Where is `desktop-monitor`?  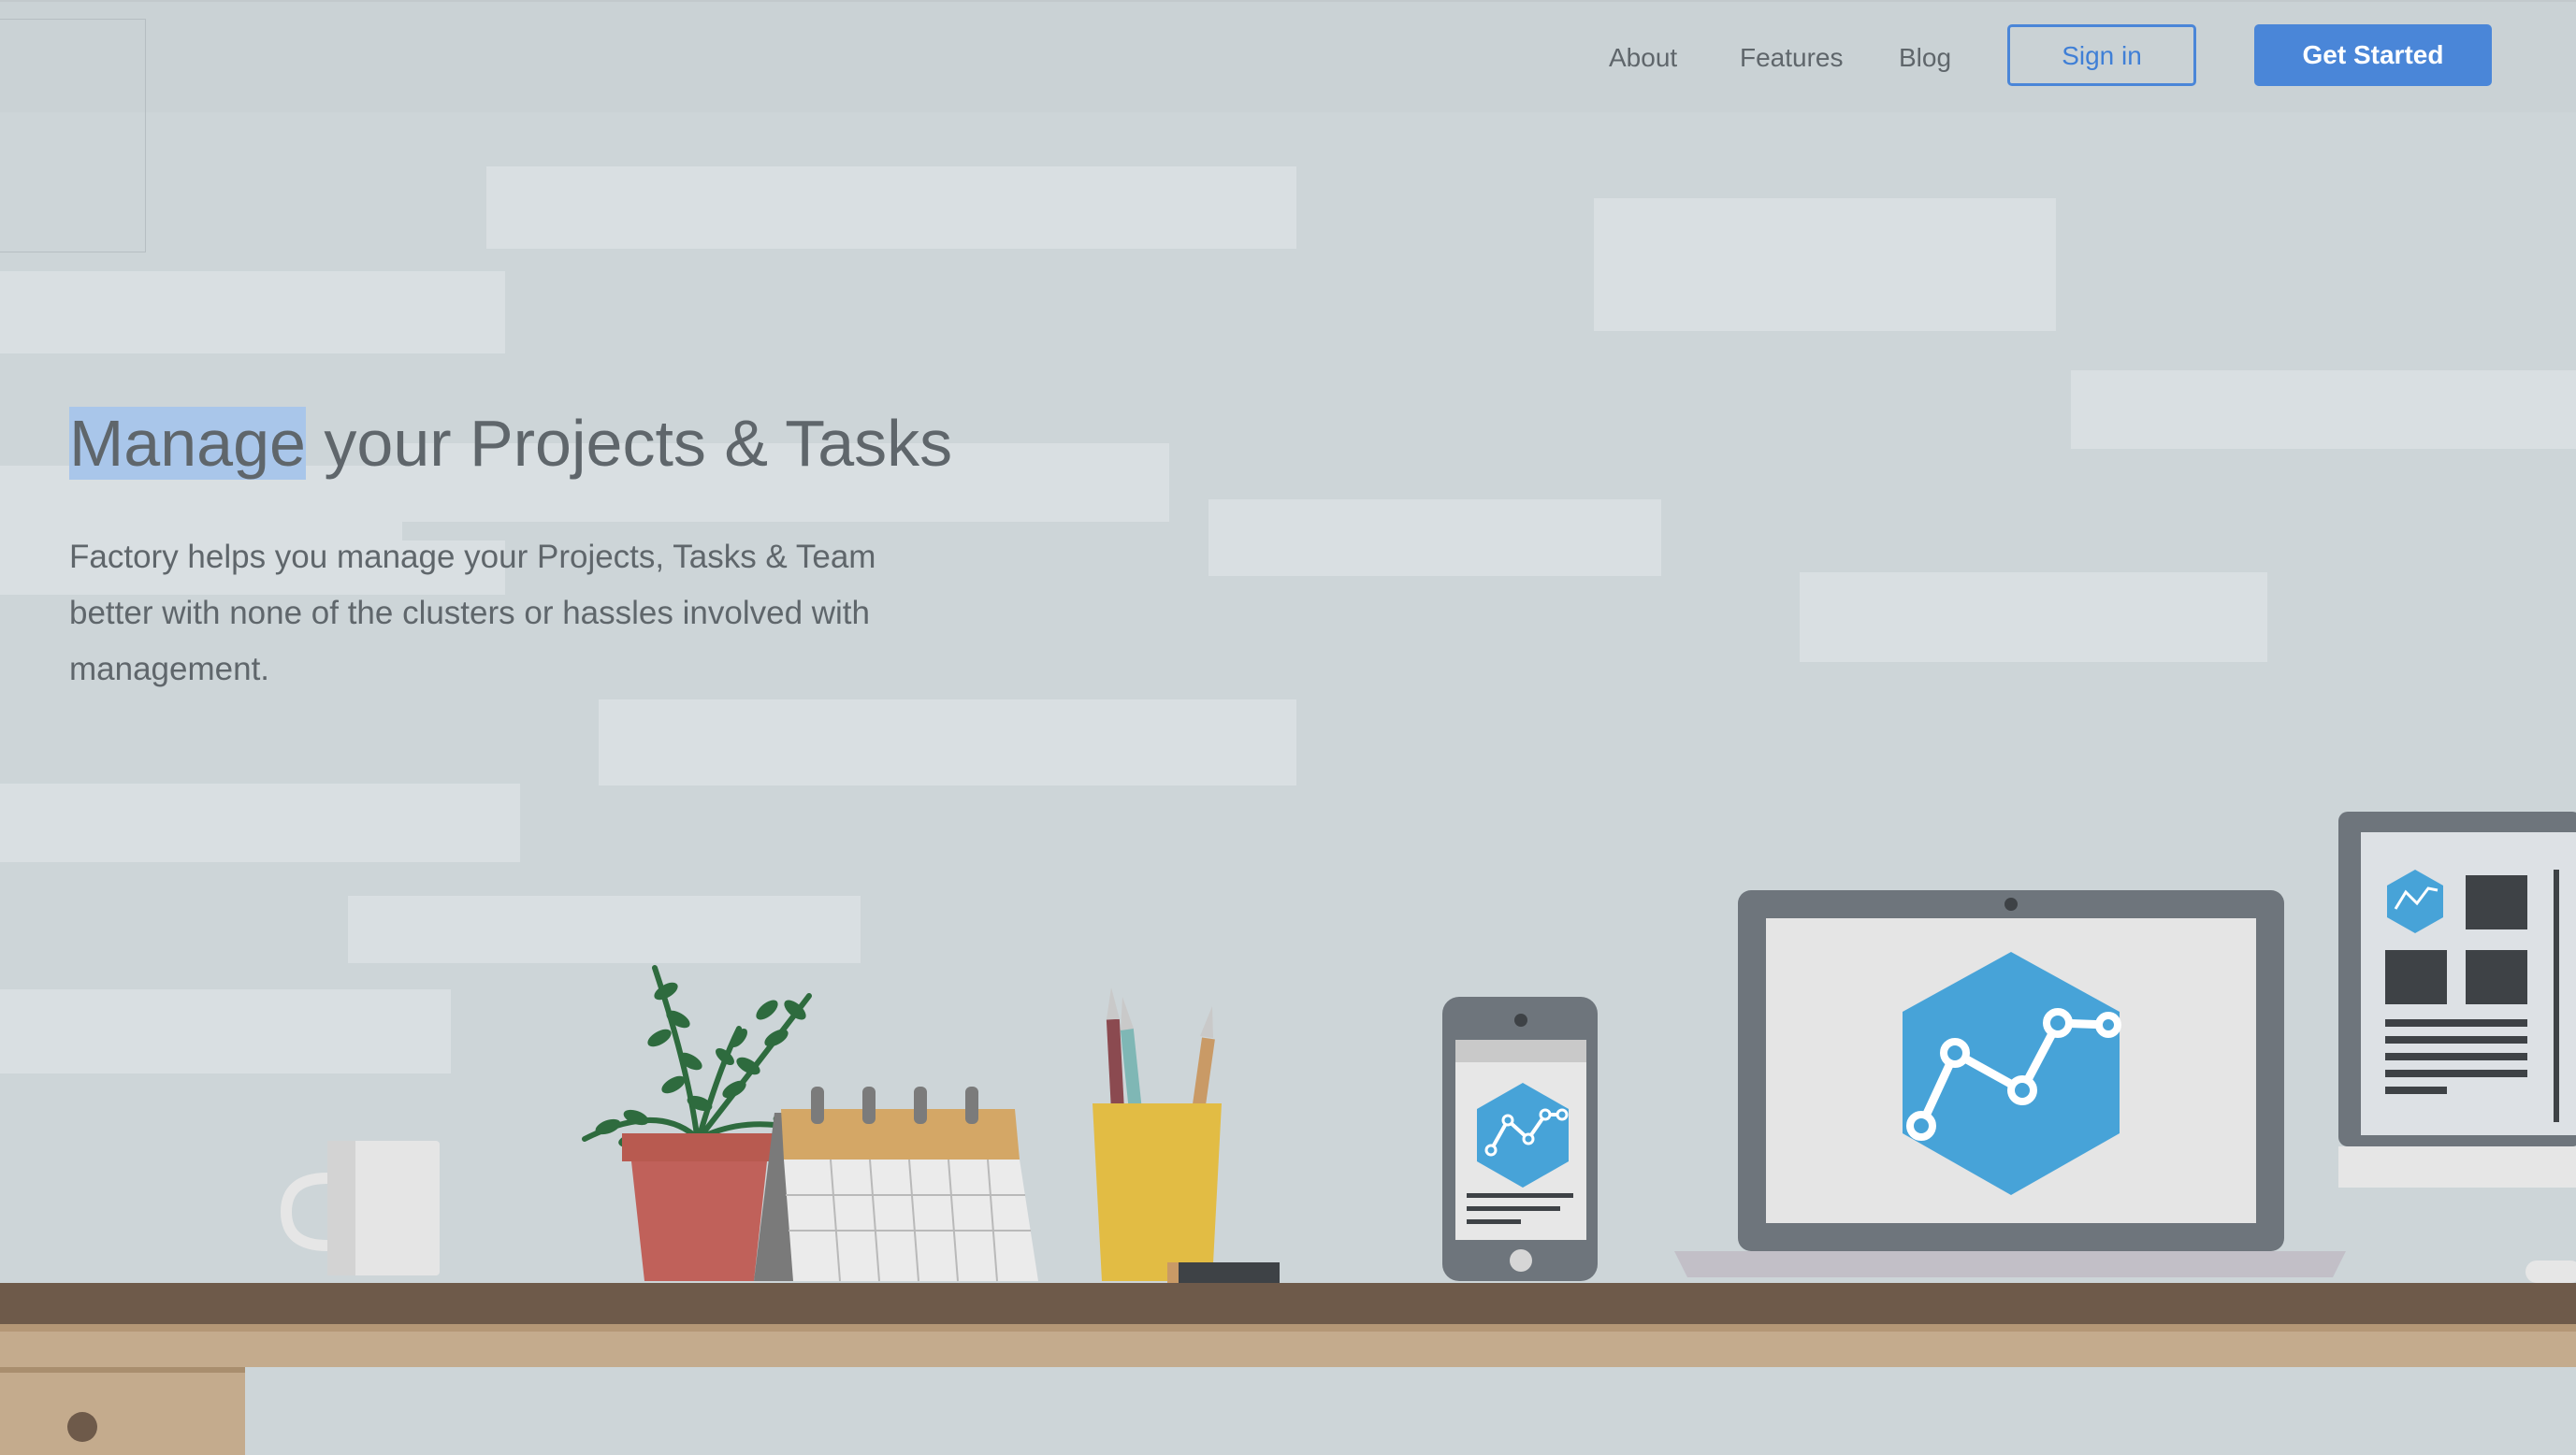
desktop-monitor is located at coordinates (2457, 1047).